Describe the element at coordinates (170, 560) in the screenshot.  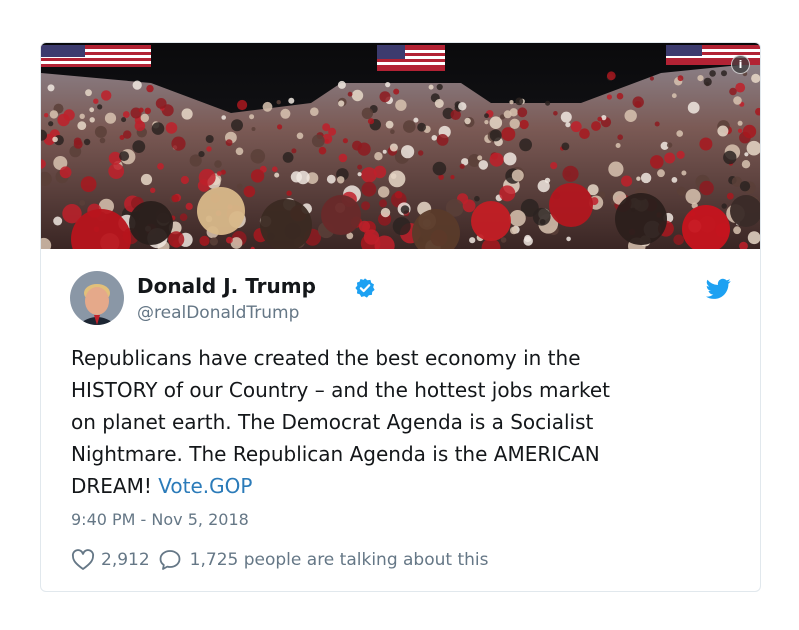
I see `speech-bubble-icon` at that location.